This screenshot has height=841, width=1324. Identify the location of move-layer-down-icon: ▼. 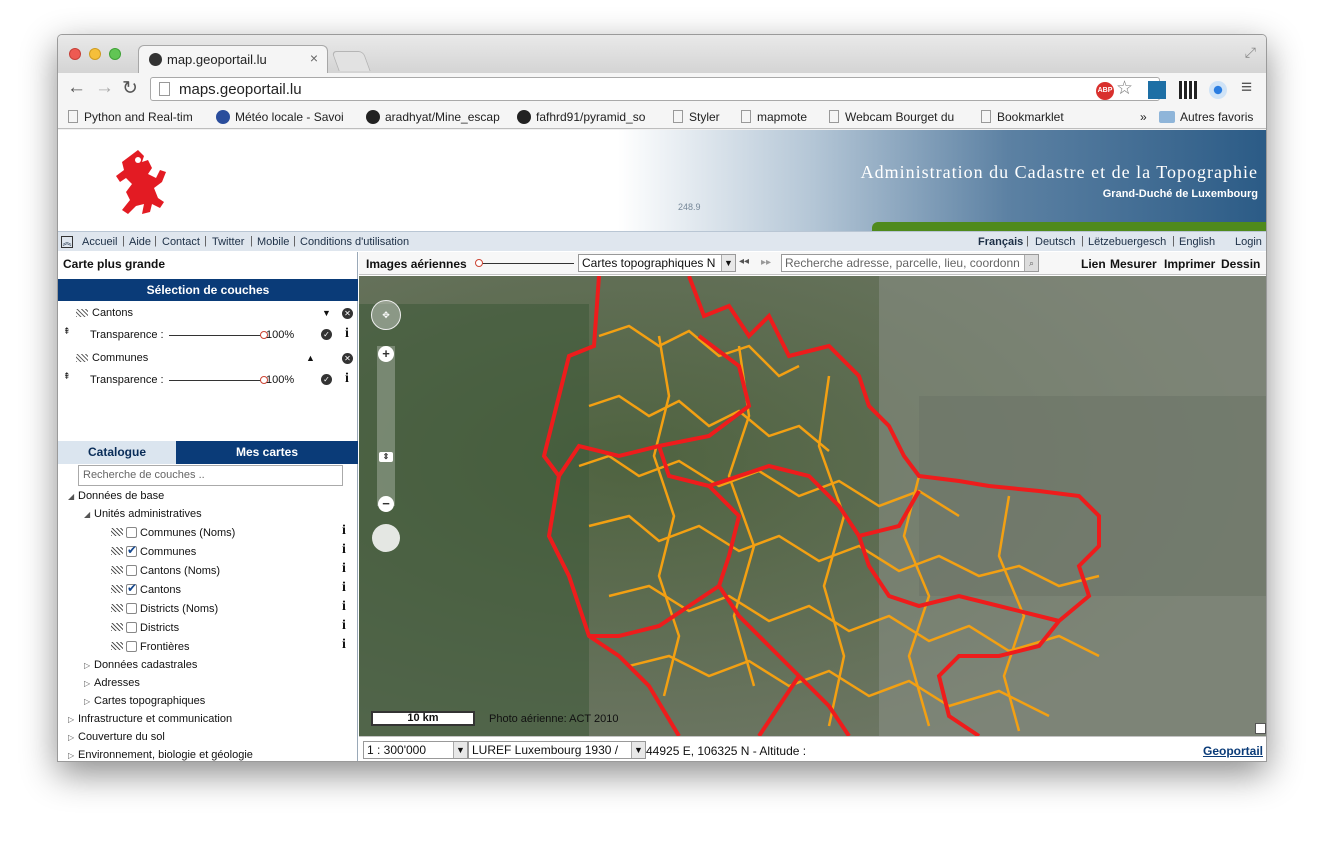
(326, 313).